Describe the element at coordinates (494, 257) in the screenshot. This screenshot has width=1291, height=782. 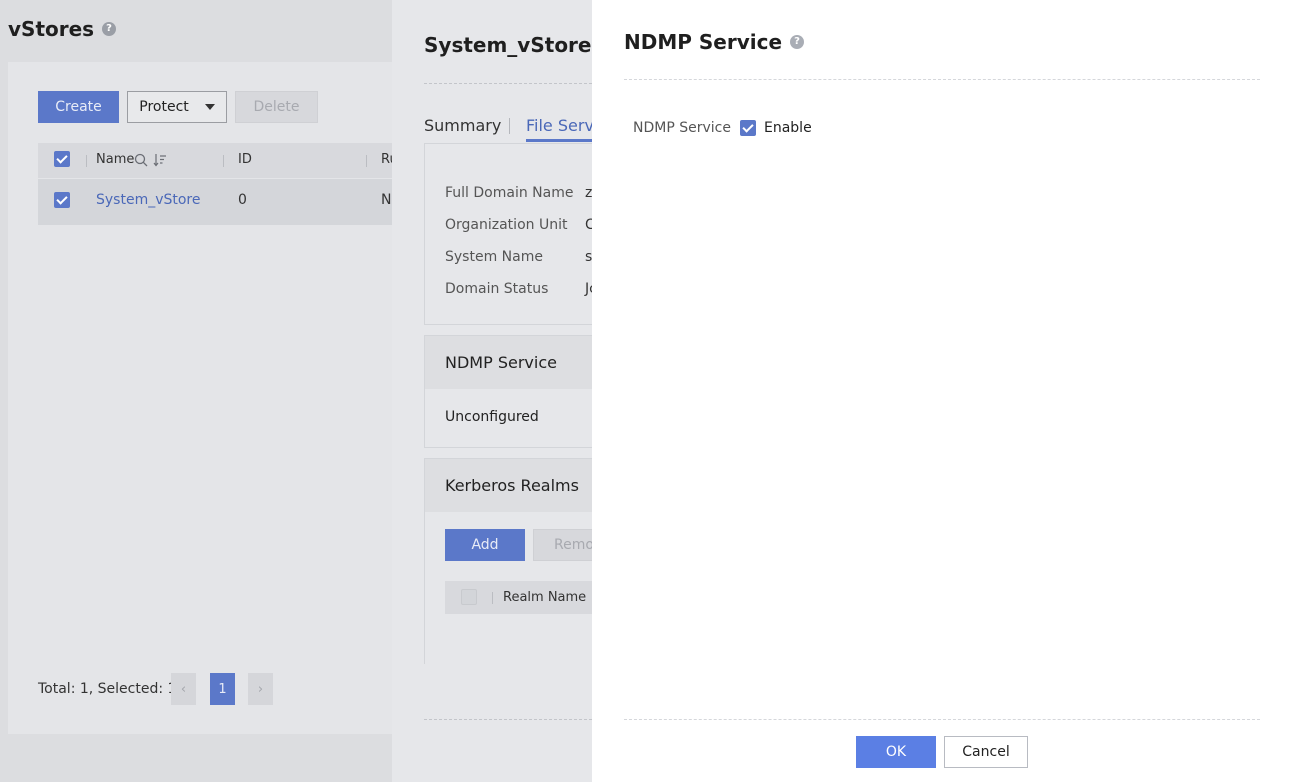
I see `label-system-name: System Name` at that location.